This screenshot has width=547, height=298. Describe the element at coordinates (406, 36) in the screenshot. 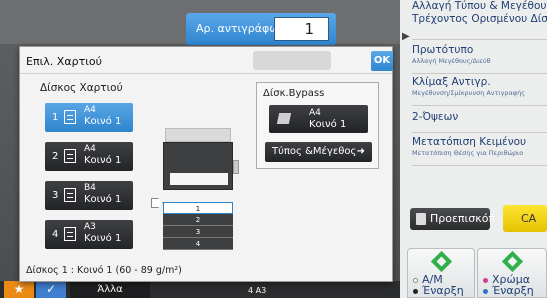

I see `expand-arrow-icon: ▶` at that location.